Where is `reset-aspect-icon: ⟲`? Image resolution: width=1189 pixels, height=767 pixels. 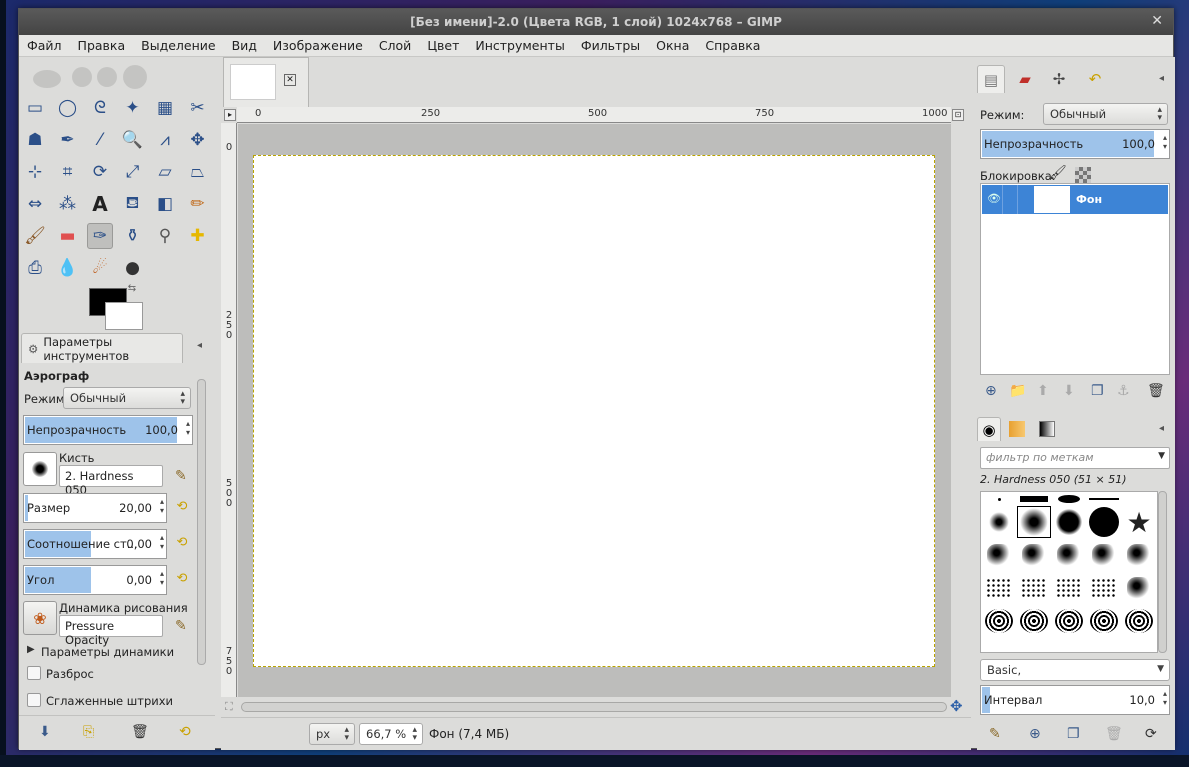 reset-aspect-icon: ⟲ is located at coordinates (182, 544).